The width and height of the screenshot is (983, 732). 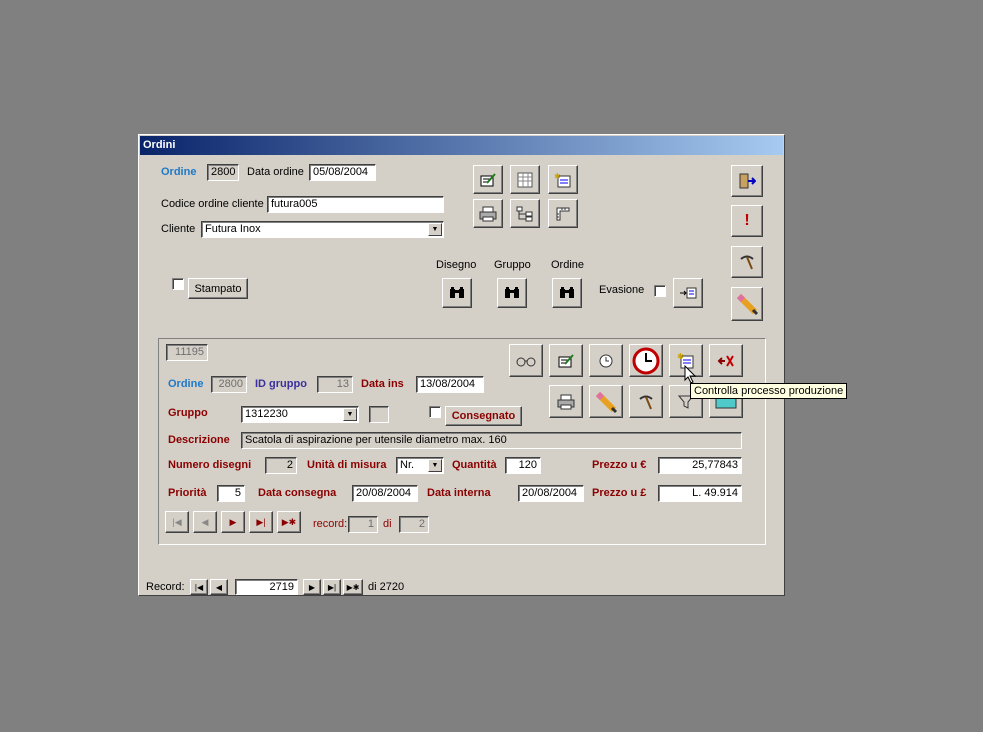 I want to click on printer-icon, so click(x=488, y=213).